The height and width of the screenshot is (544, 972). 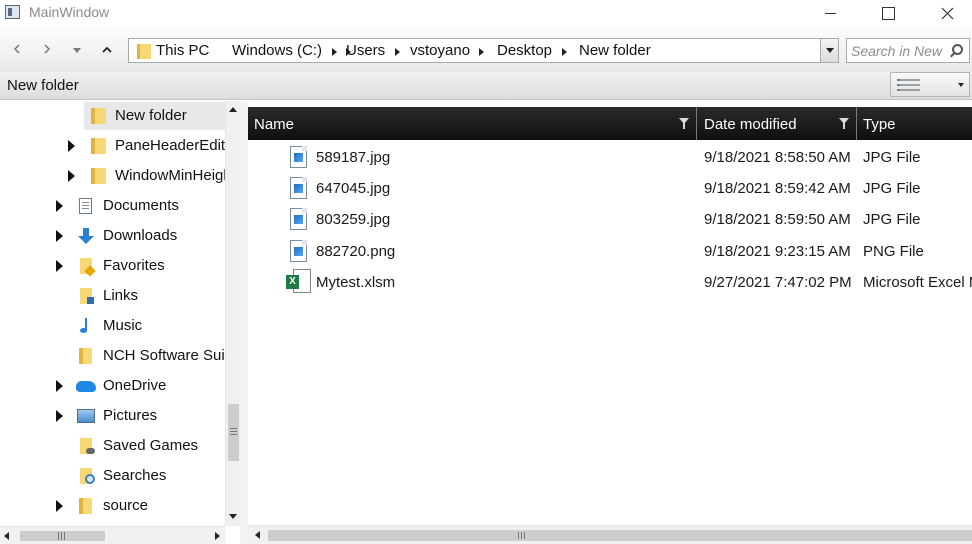 I want to click on column-header-date-modified: Date modified, so click(x=777, y=123).